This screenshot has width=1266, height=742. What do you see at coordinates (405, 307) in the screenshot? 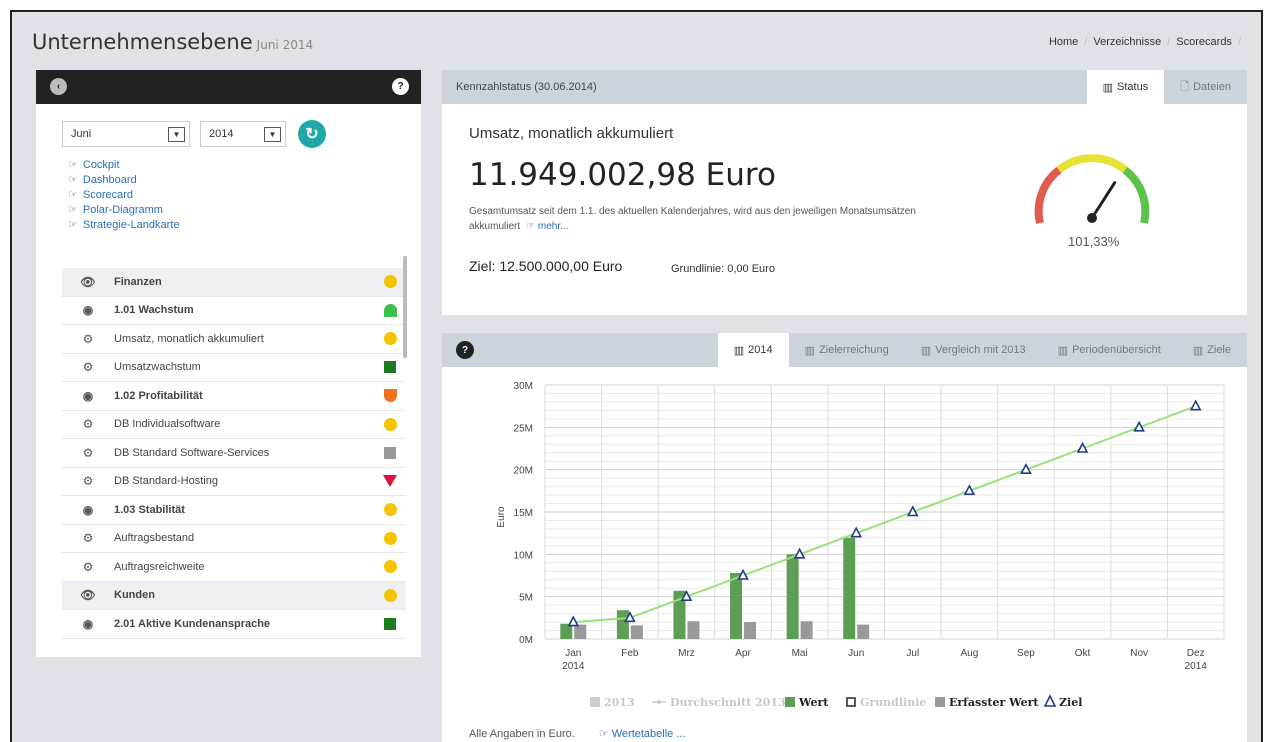
I see `tree-scrollbar` at bounding box center [405, 307].